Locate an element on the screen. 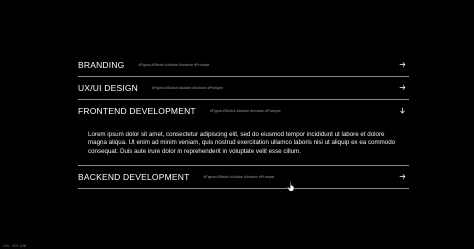  accordion-title: BACKEND DEVELOPMENT is located at coordinates (134, 177).